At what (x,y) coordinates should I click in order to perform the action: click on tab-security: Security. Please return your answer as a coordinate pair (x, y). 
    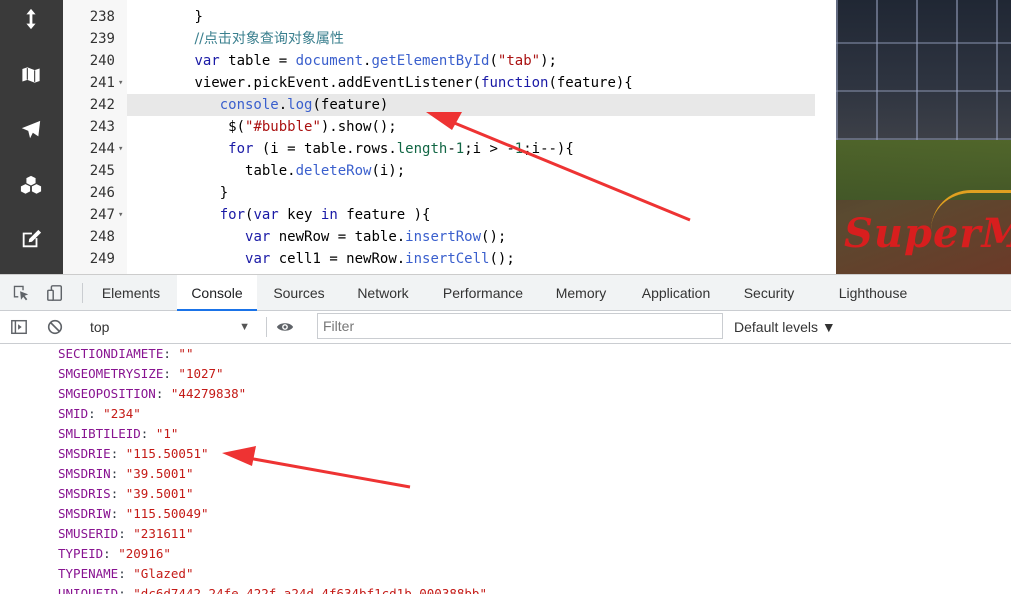
    Looking at the image, I should click on (769, 293).